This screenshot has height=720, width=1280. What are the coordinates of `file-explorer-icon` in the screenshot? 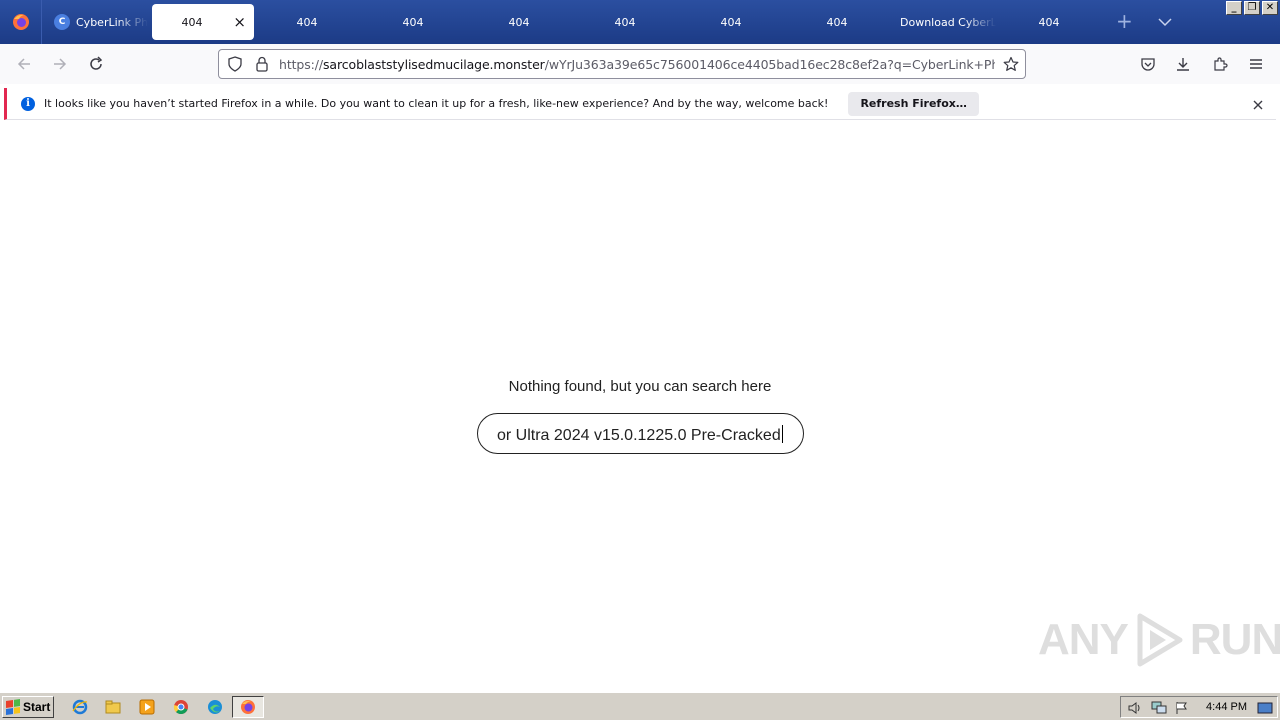 It's located at (113, 707).